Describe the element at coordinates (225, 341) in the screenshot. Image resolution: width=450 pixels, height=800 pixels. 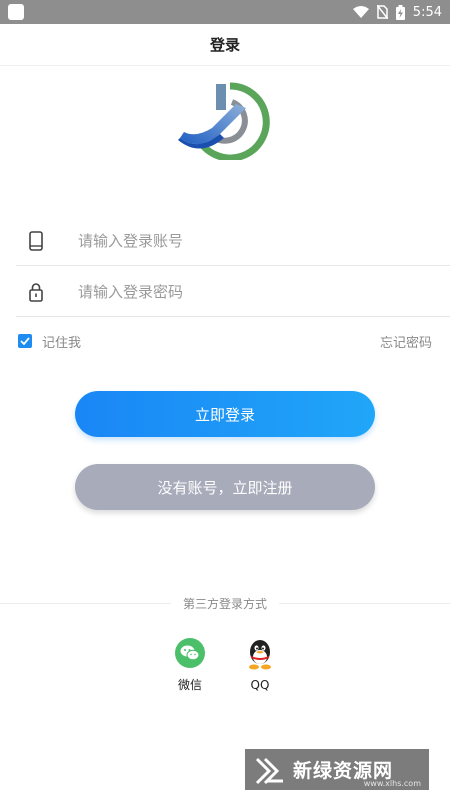
I see `login-options: 记住我 忘记密码` at that location.